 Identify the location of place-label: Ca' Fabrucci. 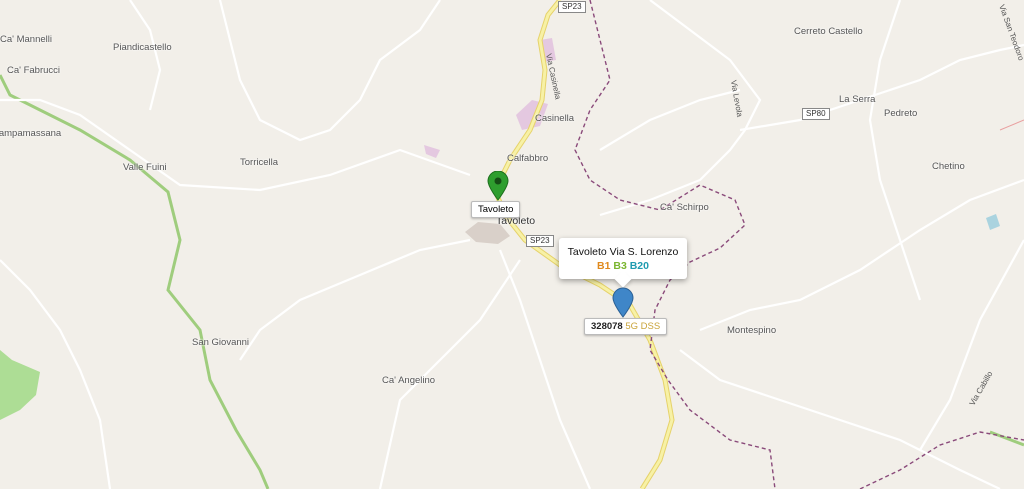
(34, 70).